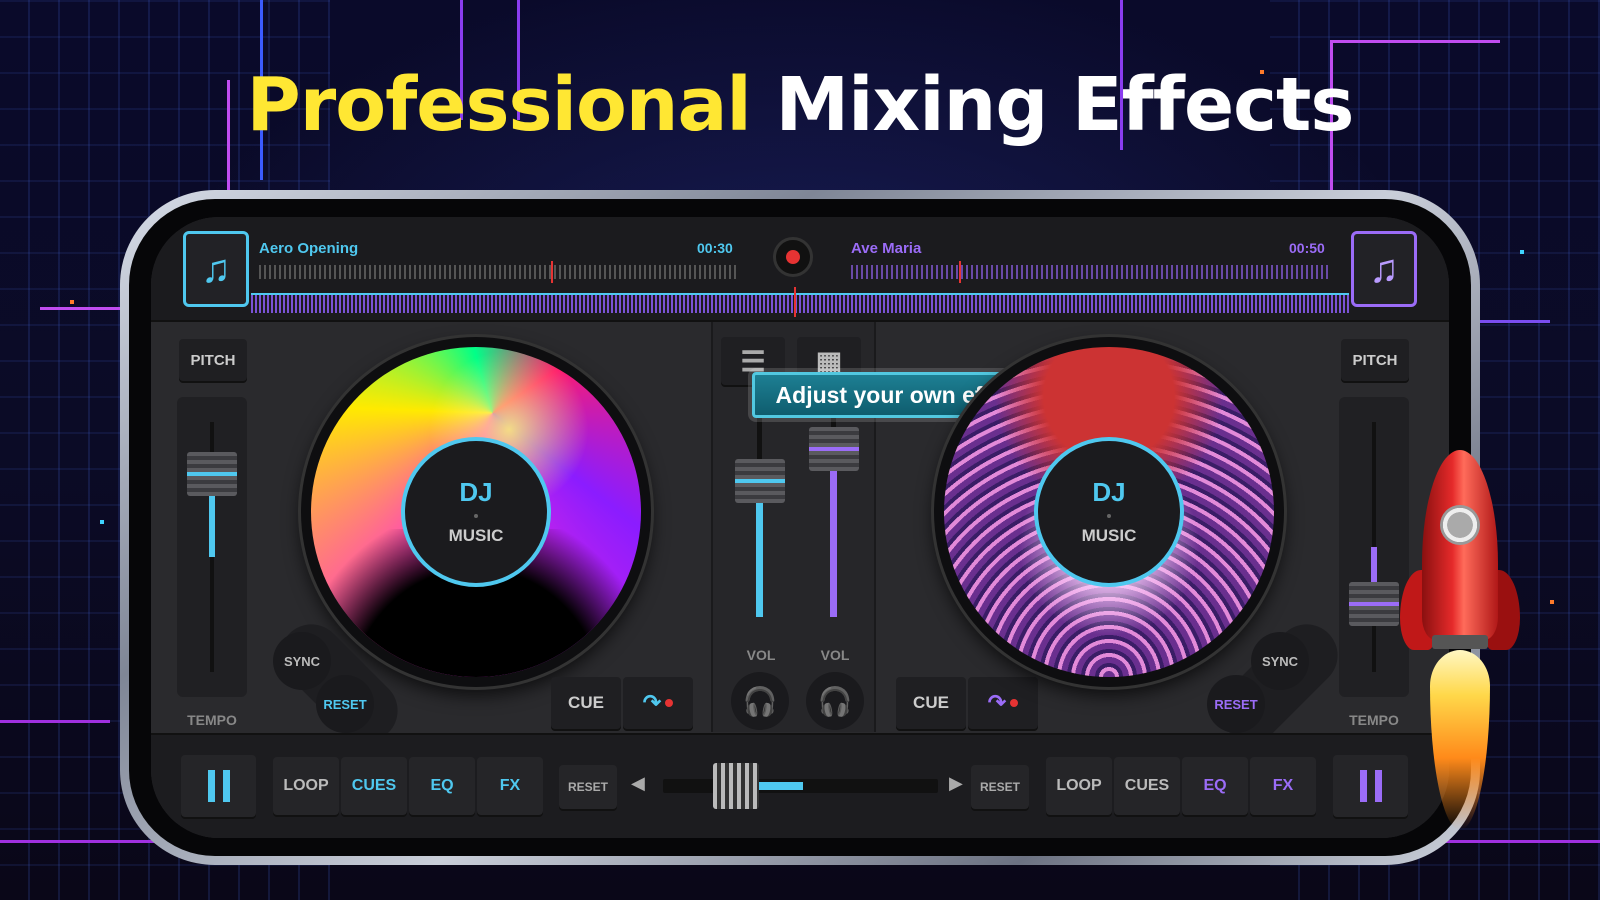 The height and width of the screenshot is (900, 1600). I want to click on deck-a-eq-button: EQ, so click(442, 786).